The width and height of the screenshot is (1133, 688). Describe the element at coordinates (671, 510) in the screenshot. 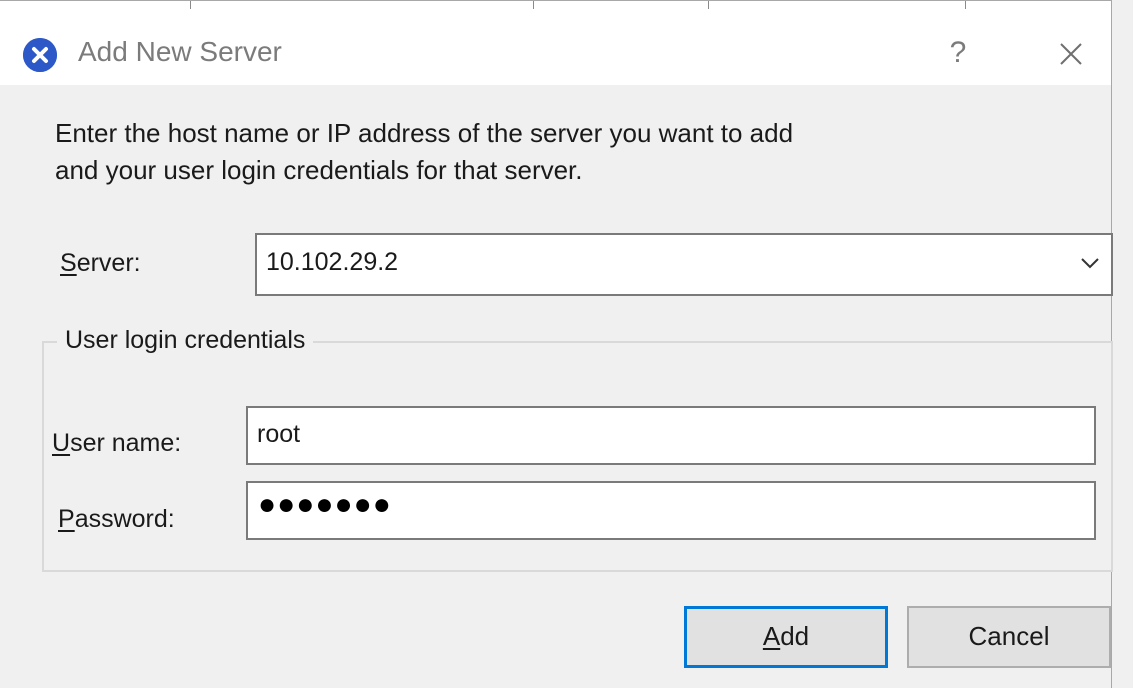

I see `password-field: ●●●●●●●` at that location.